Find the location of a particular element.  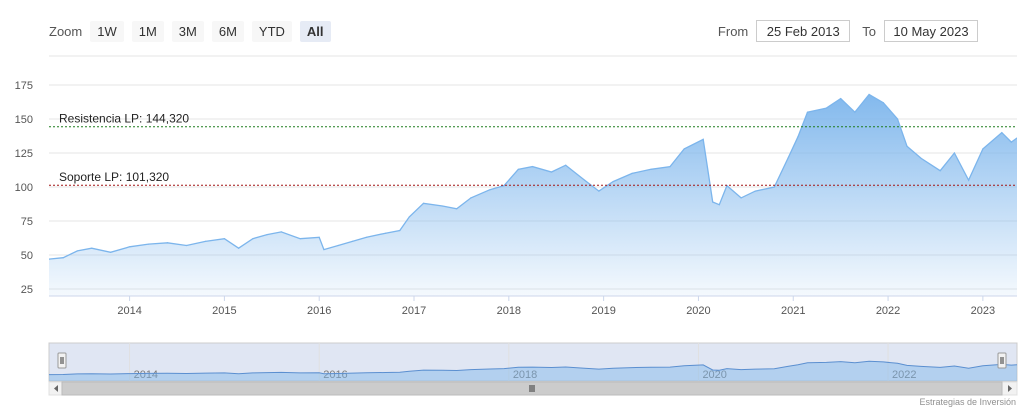

y-tick-label: 50 is located at coordinates (27, 256).